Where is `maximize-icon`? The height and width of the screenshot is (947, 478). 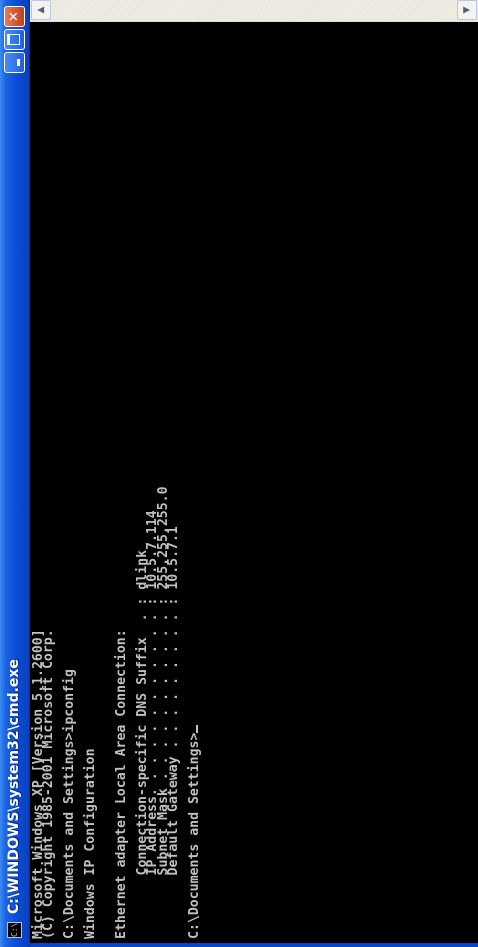 maximize-icon is located at coordinates (13, 39).